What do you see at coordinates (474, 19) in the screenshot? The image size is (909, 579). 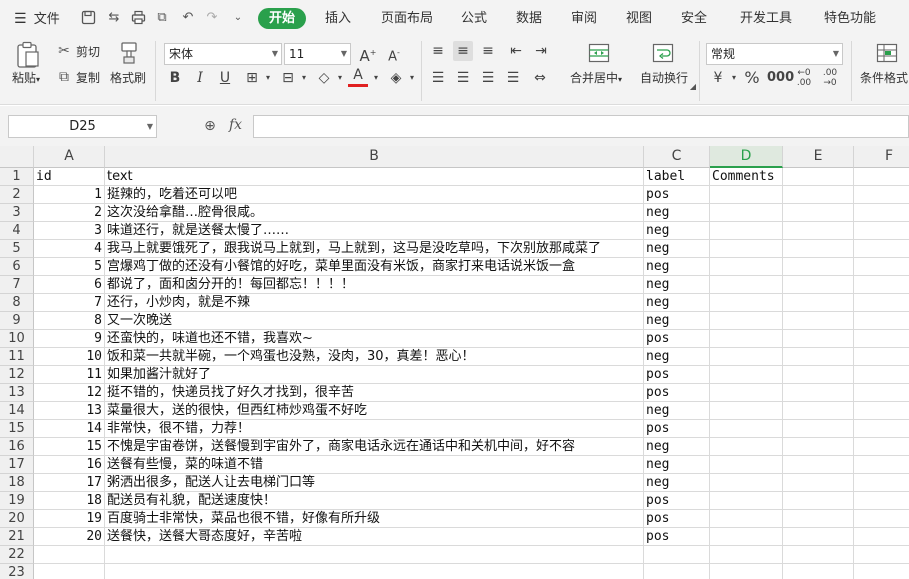 I see `tab-formulas: 公式` at bounding box center [474, 19].